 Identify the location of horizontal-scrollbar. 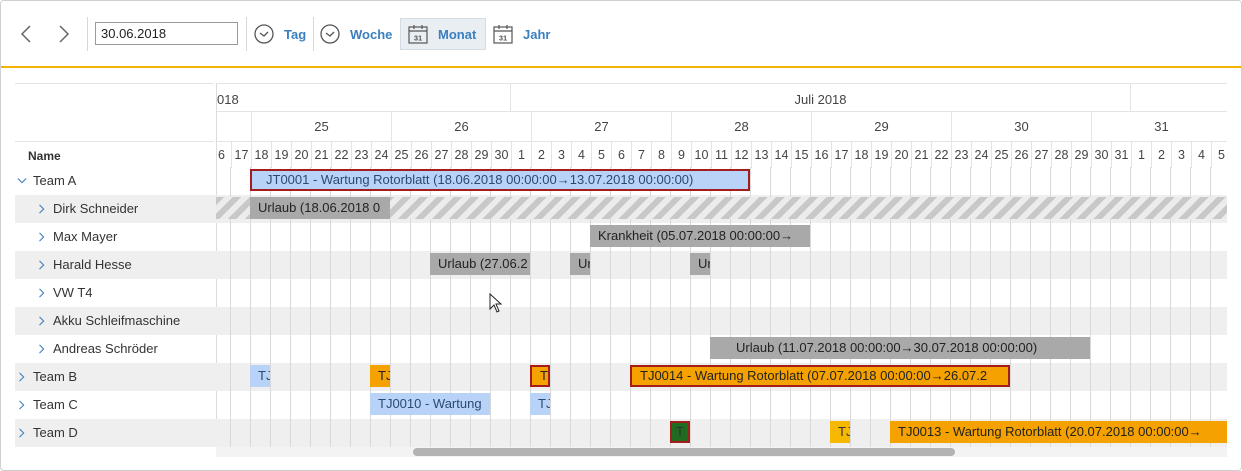
(721, 452).